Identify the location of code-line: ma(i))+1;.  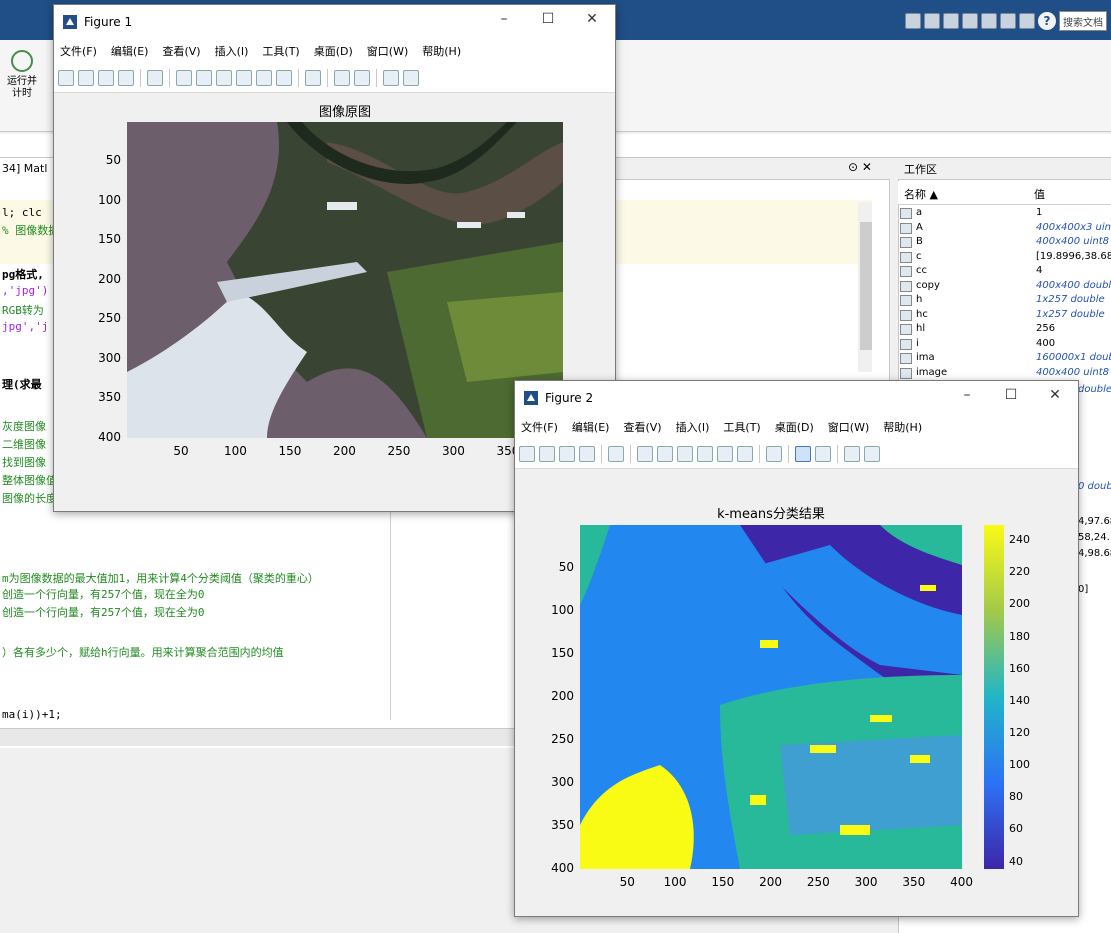
(32, 714).